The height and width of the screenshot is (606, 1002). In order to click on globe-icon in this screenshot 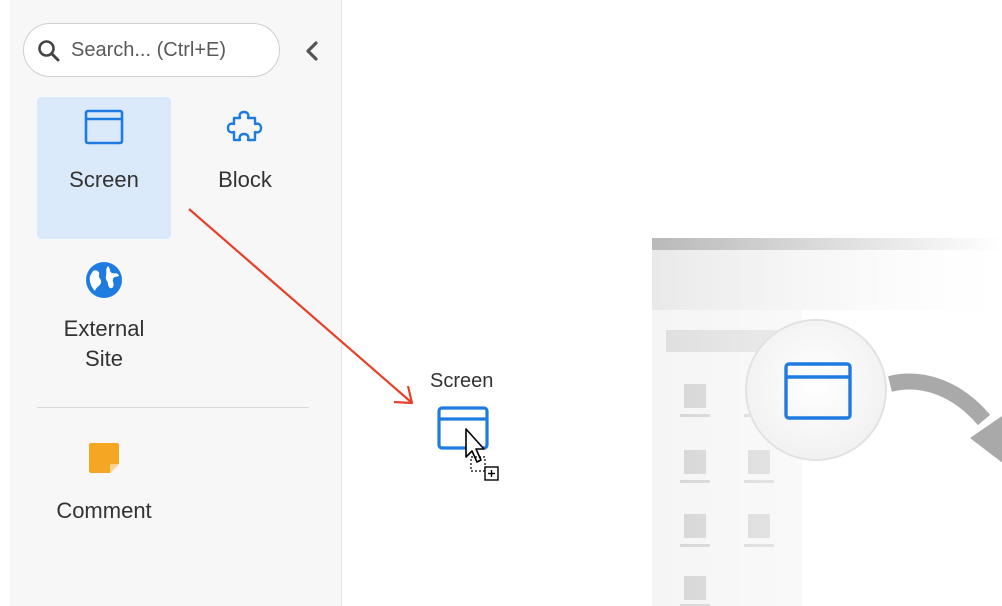, I will do `click(104, 280)`.